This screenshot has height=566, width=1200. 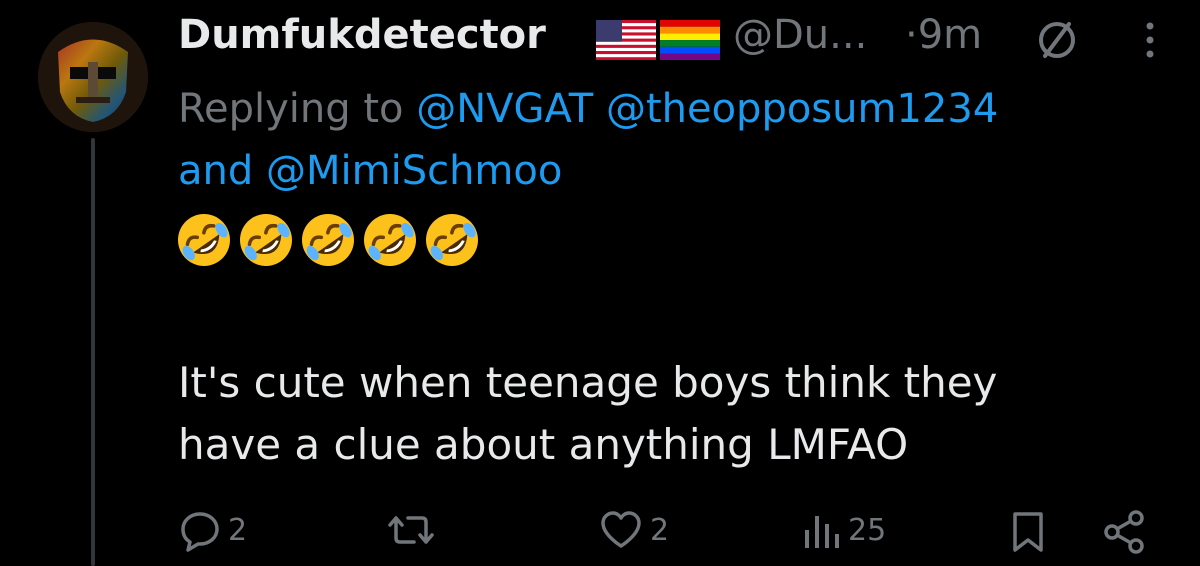 What do you see at coordinates (1124, 532) in the screenshot?
I see `share-icon` at bounding box center [1124, 532].